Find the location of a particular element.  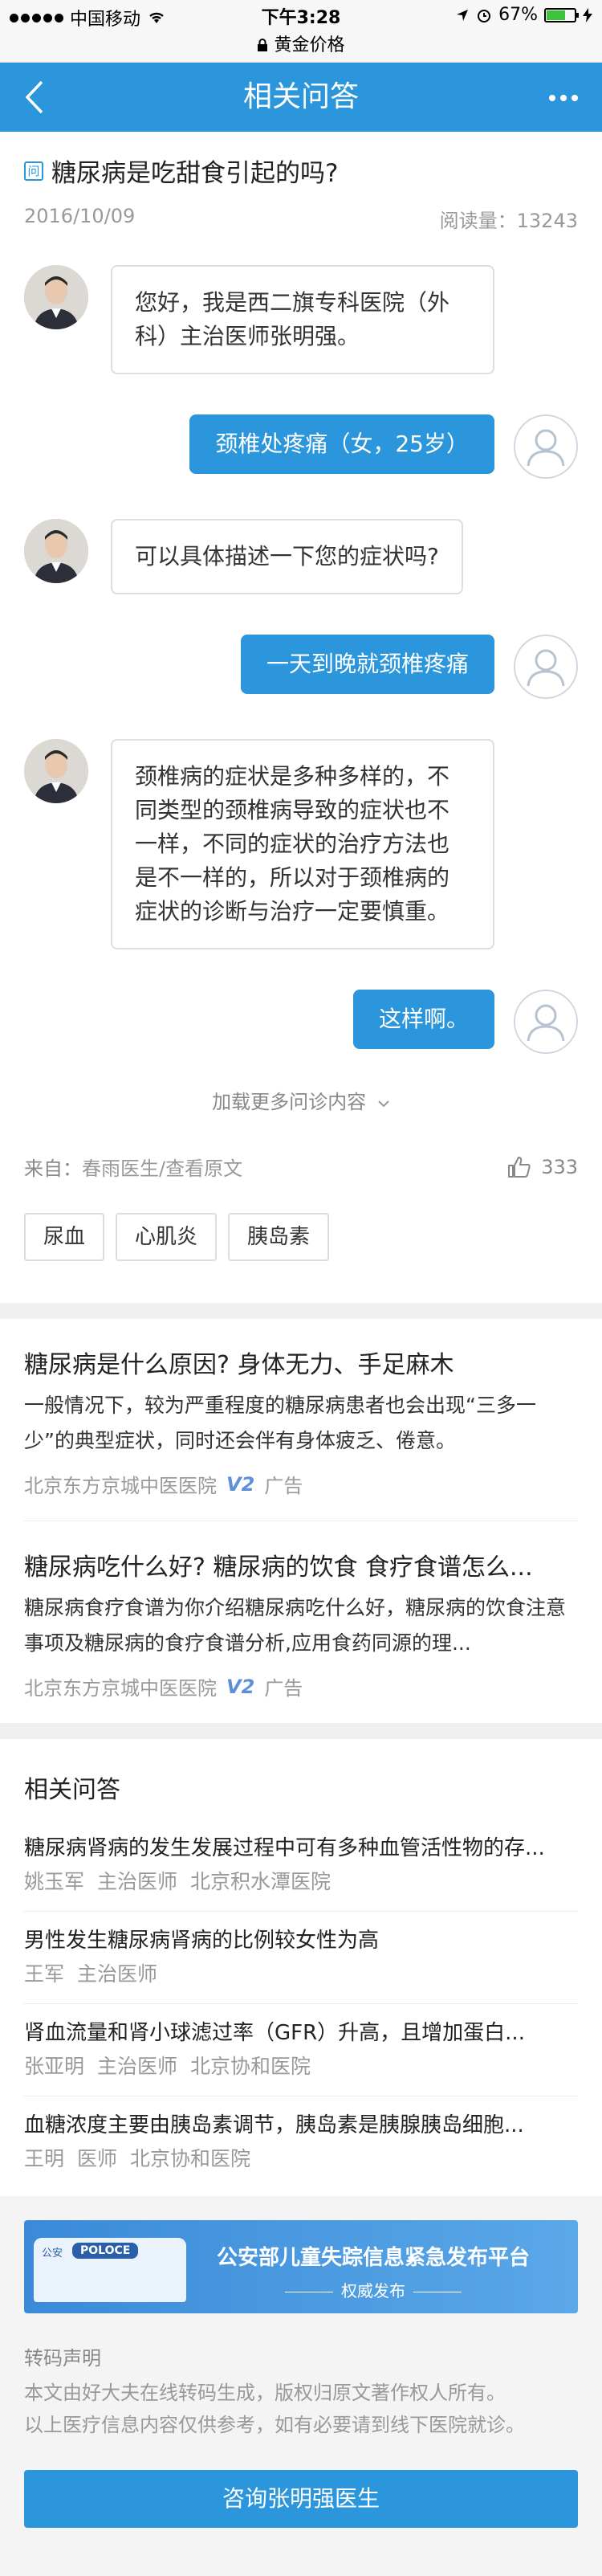

source-row: 来自：春雨医生/查看原文 333 is located at coordinates (301, 1167).